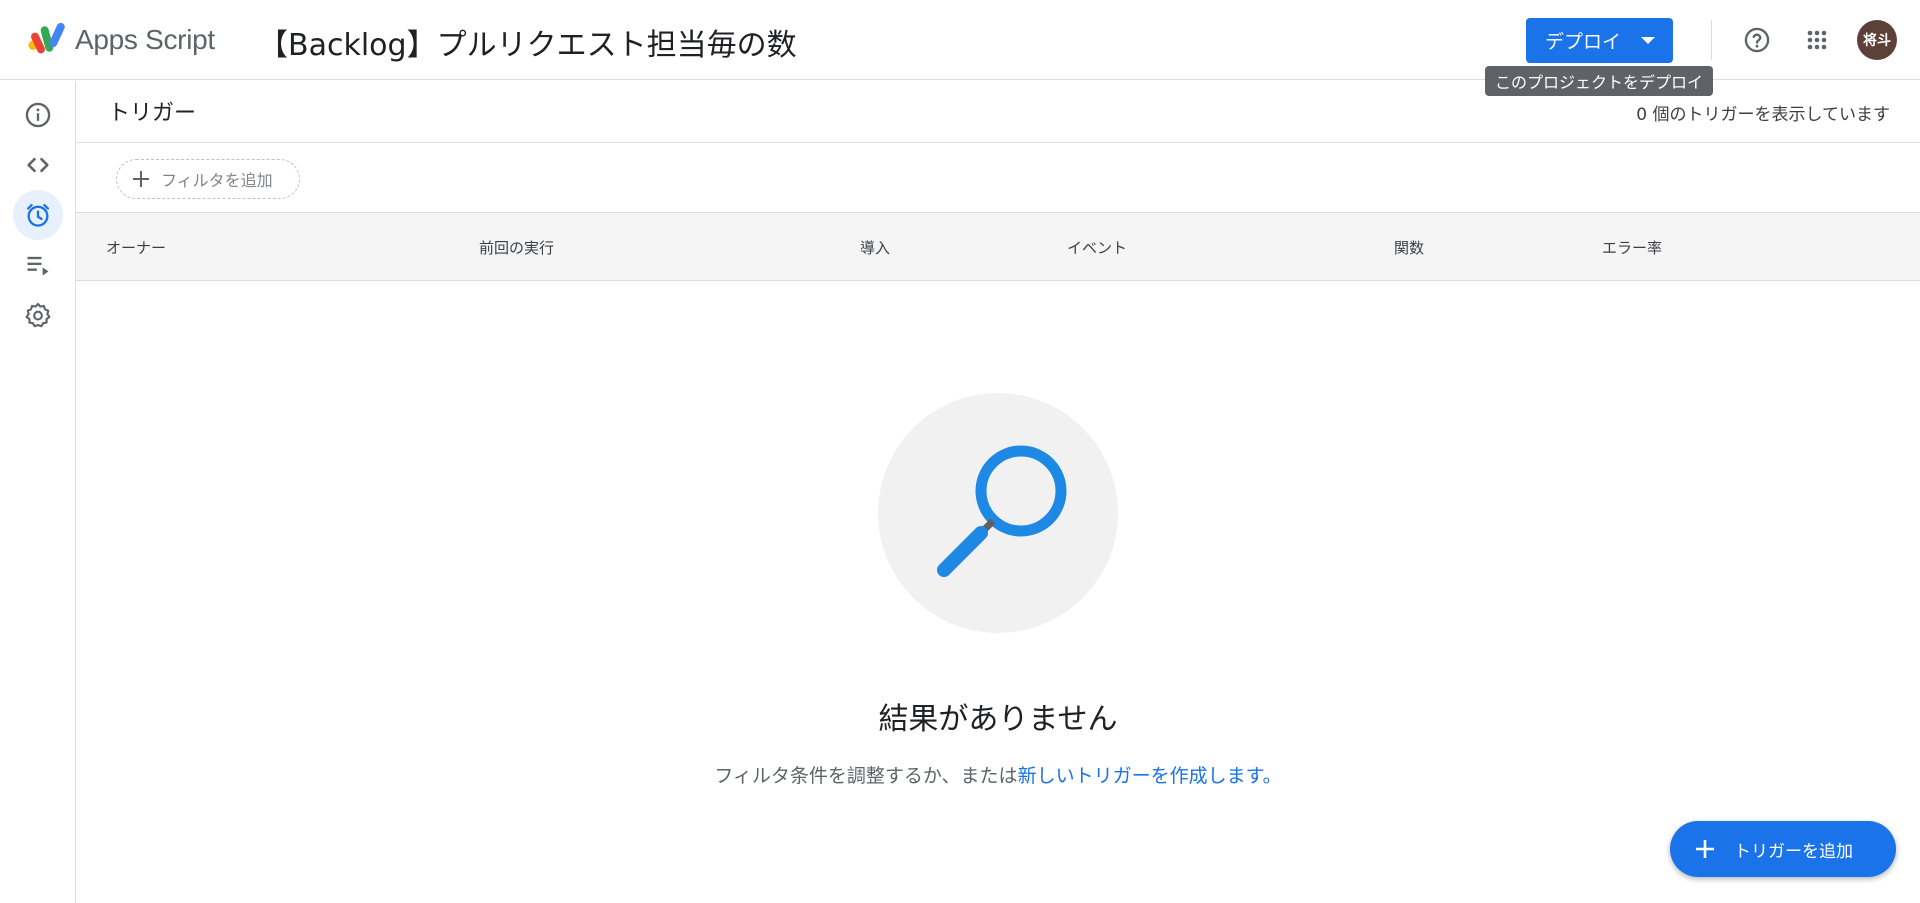 Image resolution: width=1920 pixels, height=903 pixels. What do you see at coordinates (1793, 851) in the screenshot?
I see `add-trigger-label: トリガーを追加` at bounding box center [1793, 851].